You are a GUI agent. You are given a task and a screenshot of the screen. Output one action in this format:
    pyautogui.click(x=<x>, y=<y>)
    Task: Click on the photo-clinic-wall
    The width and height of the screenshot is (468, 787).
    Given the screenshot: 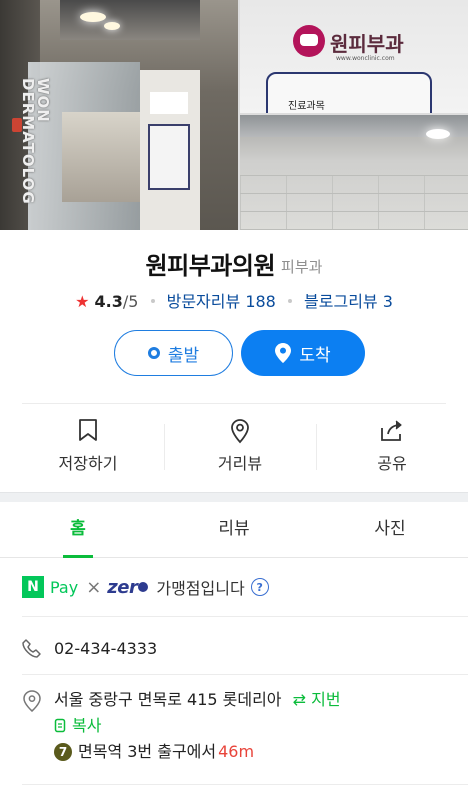 What is the action you would take?
    pyautogui.click(x=354, y=172)
    